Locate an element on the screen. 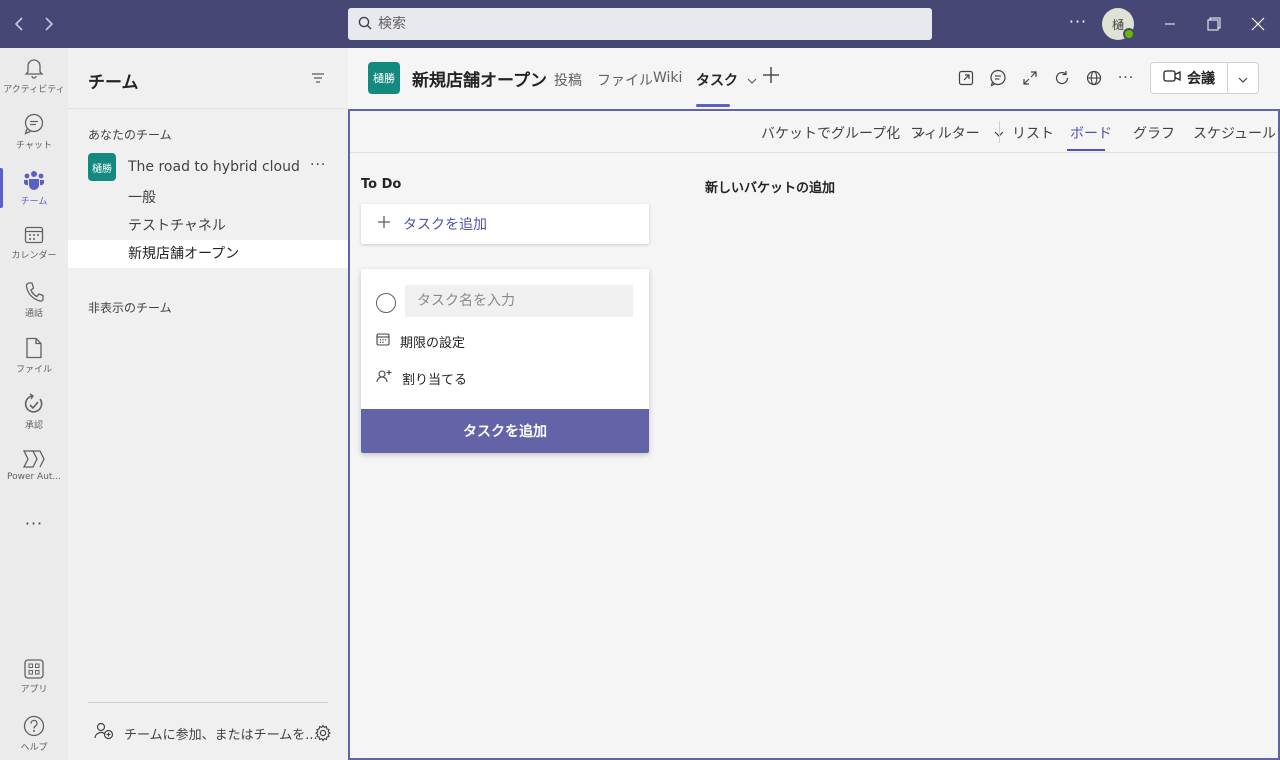 The image size is (1280, 760). add-task-button: タスクを追加 is located at coordinates (505, 224).